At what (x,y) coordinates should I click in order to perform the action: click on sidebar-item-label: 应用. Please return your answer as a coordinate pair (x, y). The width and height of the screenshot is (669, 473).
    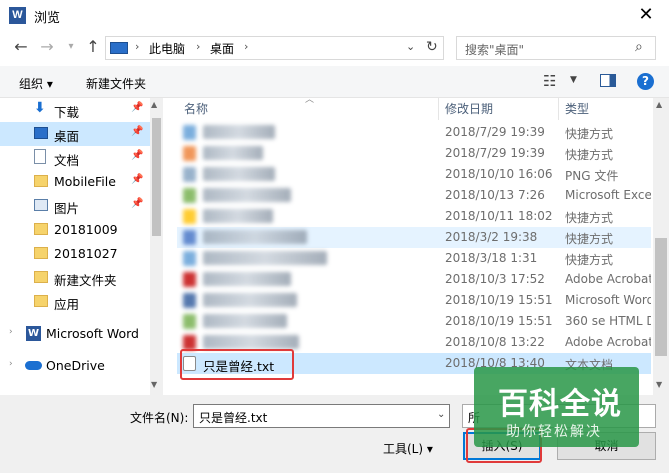
    Looking at the image, I should click on (67, 304).